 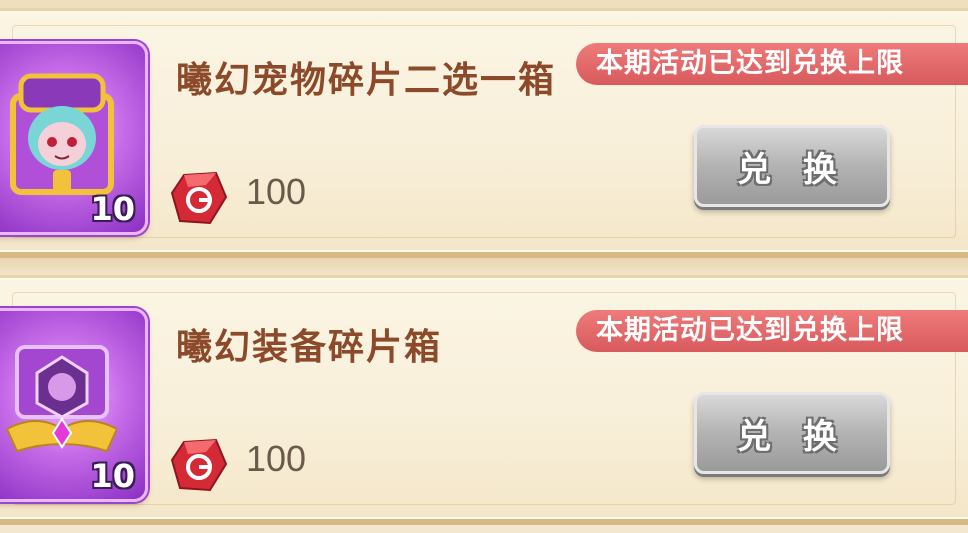 What do you see at coordinates (309, 347) in the screenshot?
I see `item-title: 曦幻装备碎片箱` at bounding box center [309, 347].